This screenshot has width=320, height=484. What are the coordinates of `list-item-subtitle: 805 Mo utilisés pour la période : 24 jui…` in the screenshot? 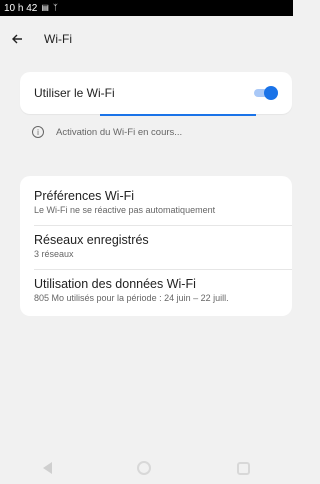 It's located at (131, 298).